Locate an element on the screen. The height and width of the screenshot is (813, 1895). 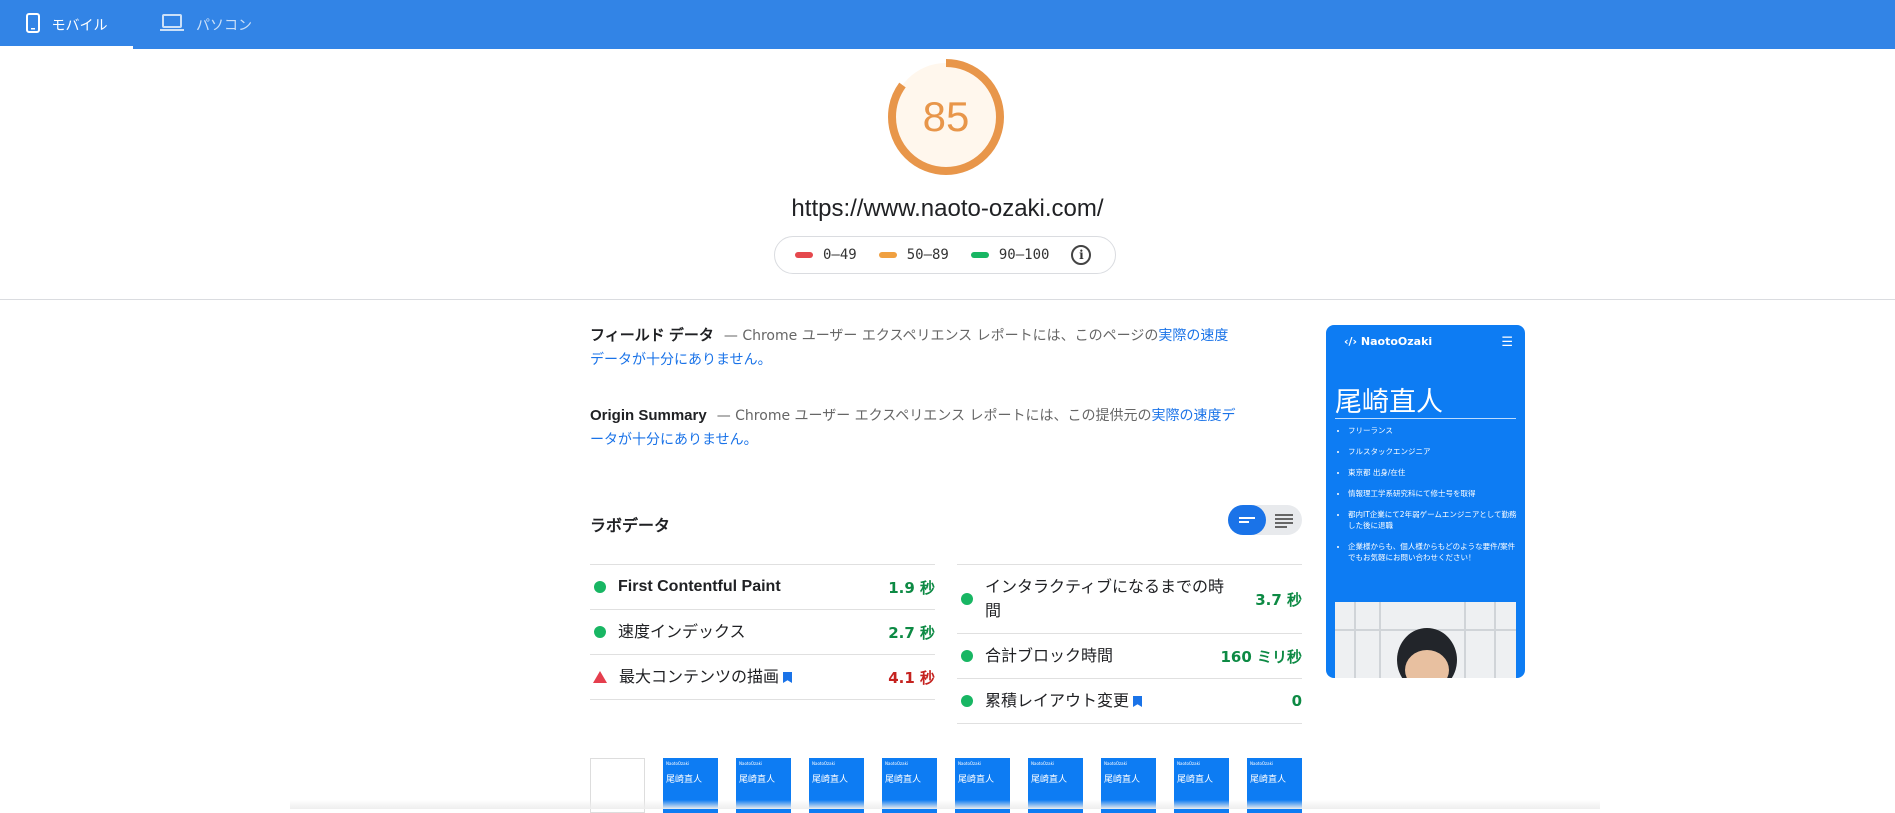
metric-value: 160 ミリ秒 is located at coordinates (1261, 656).